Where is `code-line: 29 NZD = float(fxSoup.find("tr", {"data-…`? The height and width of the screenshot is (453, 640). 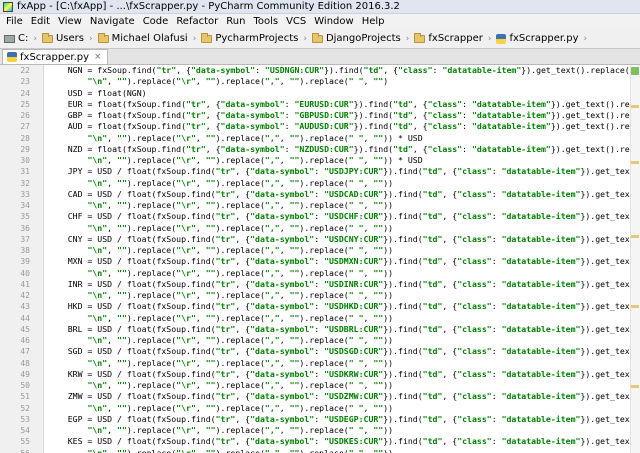 code-line: 29 NZD = float(fxSoup.find("tr", {"data-… is located at coordinates (320, 149).